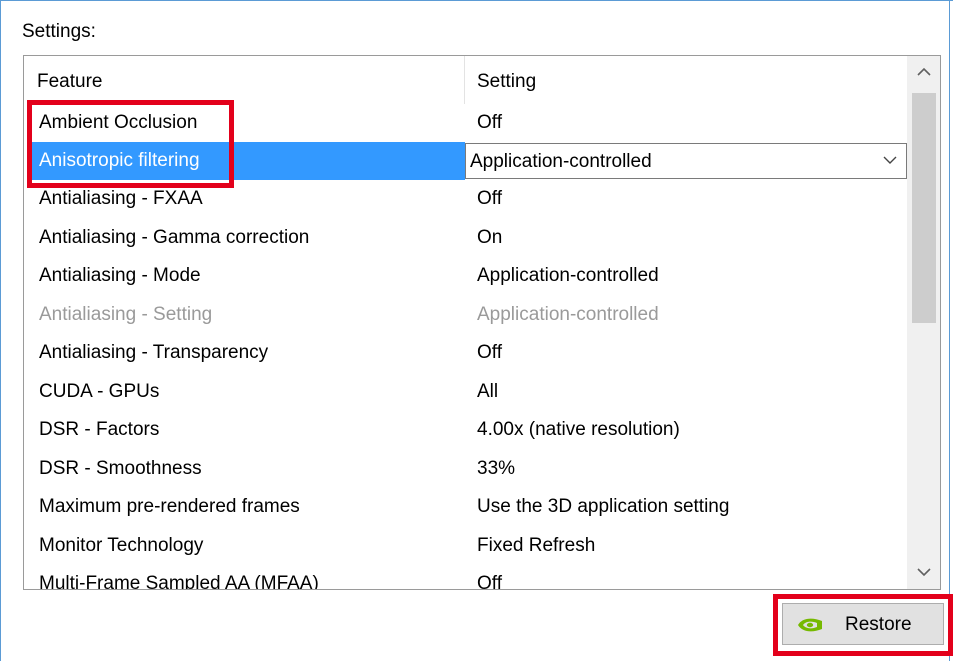 The height and width of the screenshot is (661, 953). I want to click on settings-label: Settings:, so click(59, 31).